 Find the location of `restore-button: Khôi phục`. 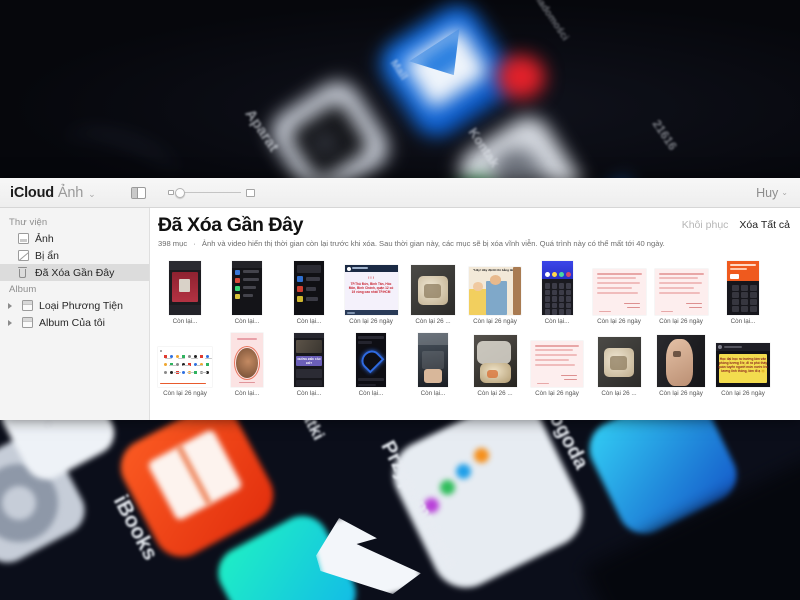

restore-button: Khôi phục is located at coordinates (705, 225).